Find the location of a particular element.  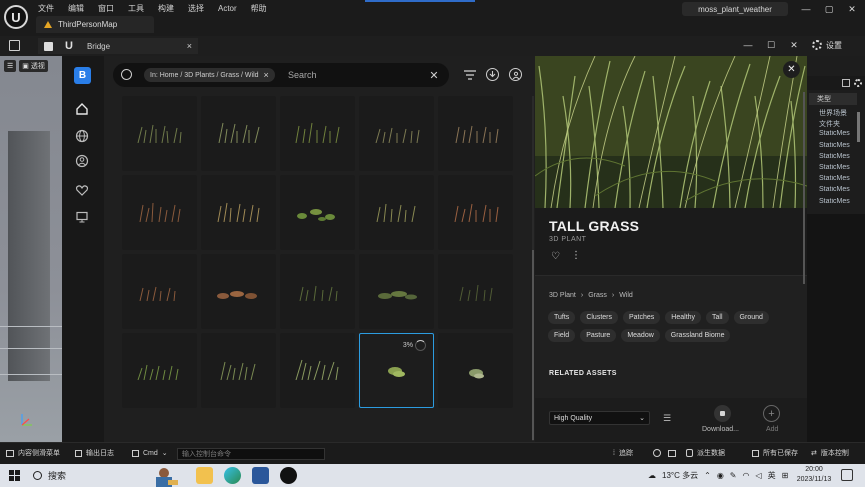

word-icon is located at coordinates (260, 475).